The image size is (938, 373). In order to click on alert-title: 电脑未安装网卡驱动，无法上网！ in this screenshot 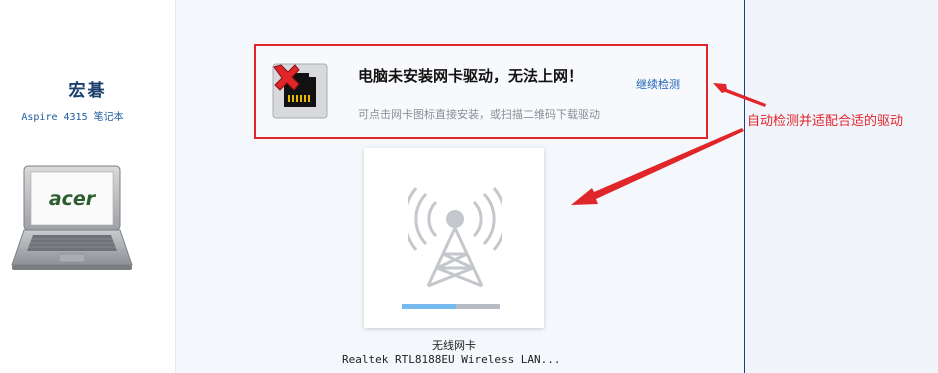, I will do `click(471, 76)`.